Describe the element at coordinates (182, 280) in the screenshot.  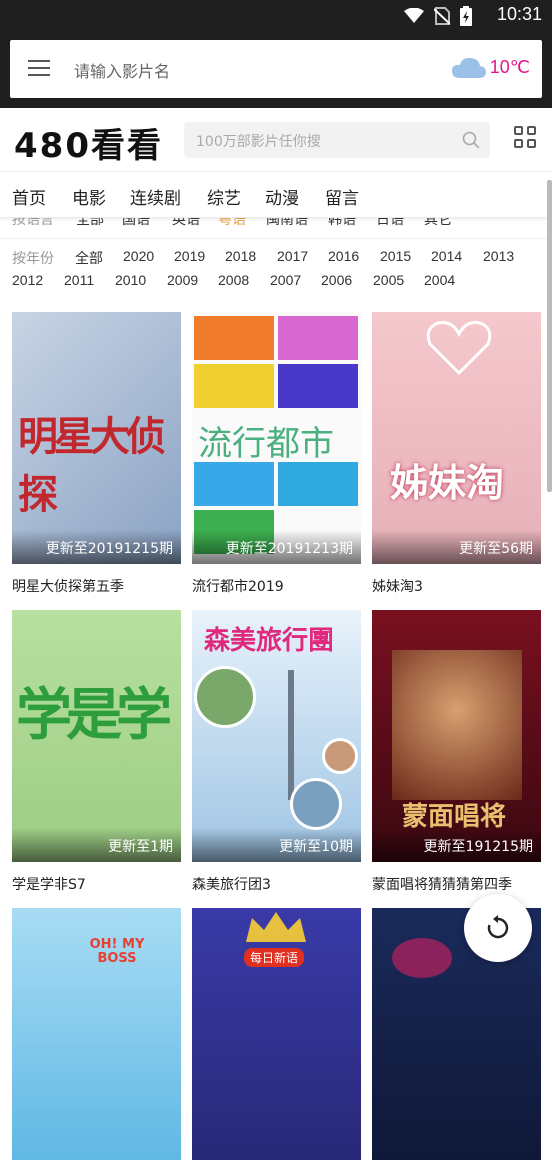
I see `year-option: 2009` at that location.